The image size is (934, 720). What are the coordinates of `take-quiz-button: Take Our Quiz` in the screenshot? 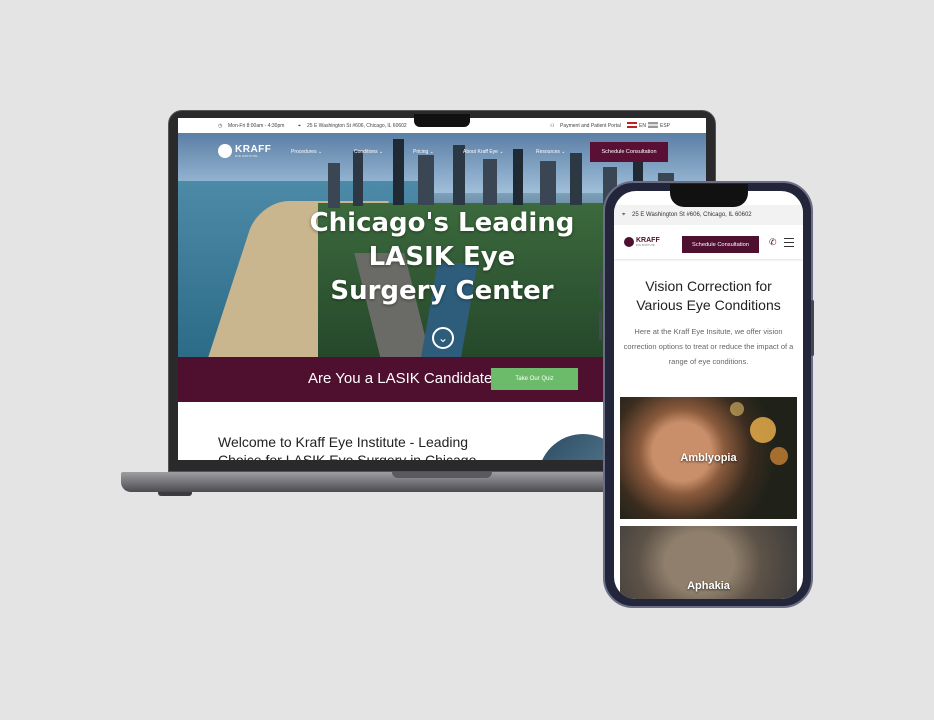 It's located at (534, 379).